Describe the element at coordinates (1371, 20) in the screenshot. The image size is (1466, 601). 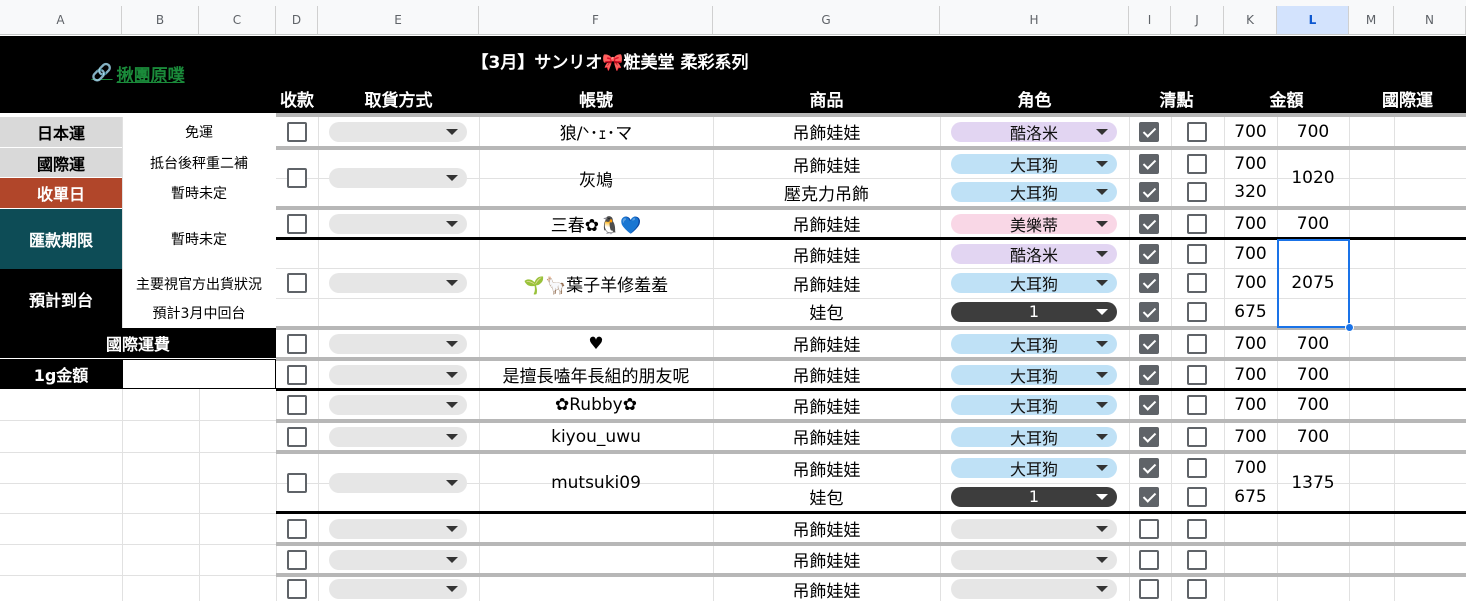
I see `column-header-m: M` at that location.